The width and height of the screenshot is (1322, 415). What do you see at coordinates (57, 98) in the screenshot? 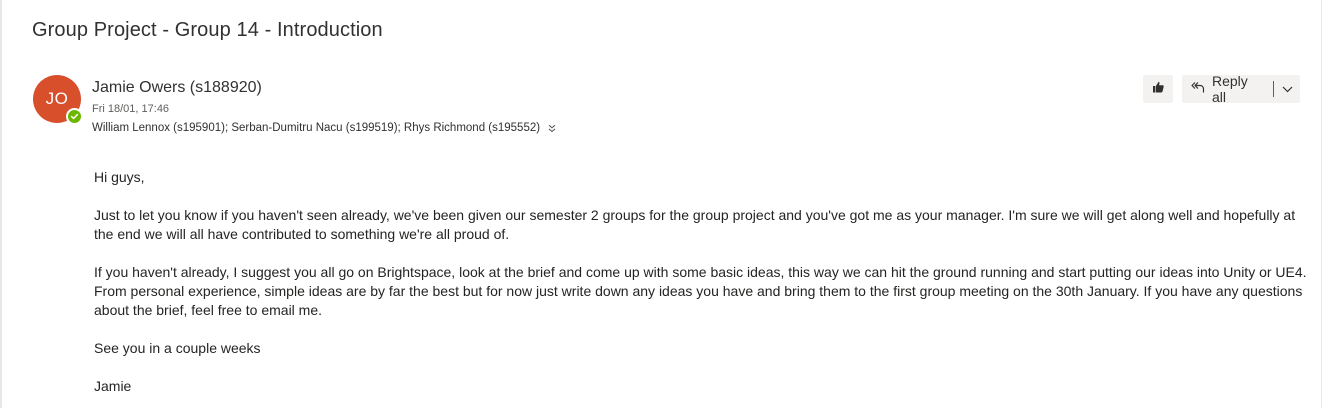
I see `avatar-initials: JO` at bounding box center [57, 98].